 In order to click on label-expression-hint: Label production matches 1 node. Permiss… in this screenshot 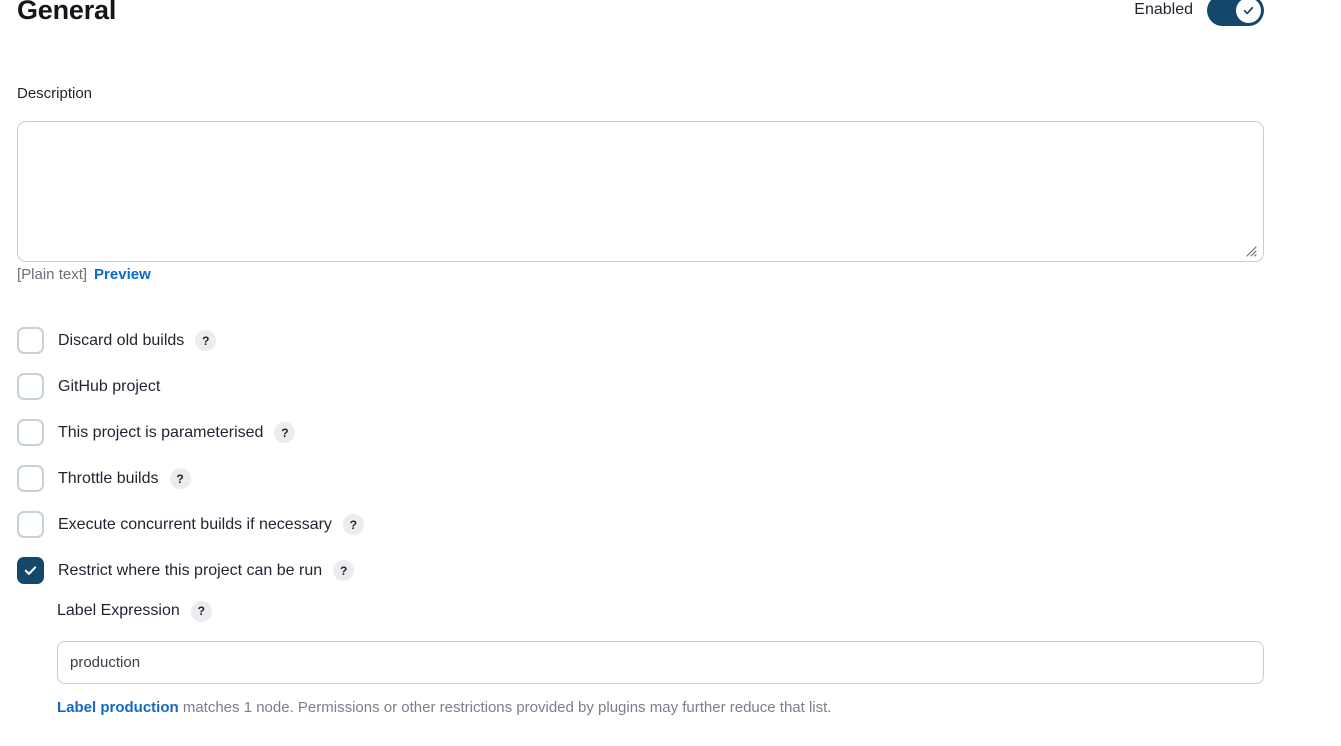, I will do `click(660, 708)`.